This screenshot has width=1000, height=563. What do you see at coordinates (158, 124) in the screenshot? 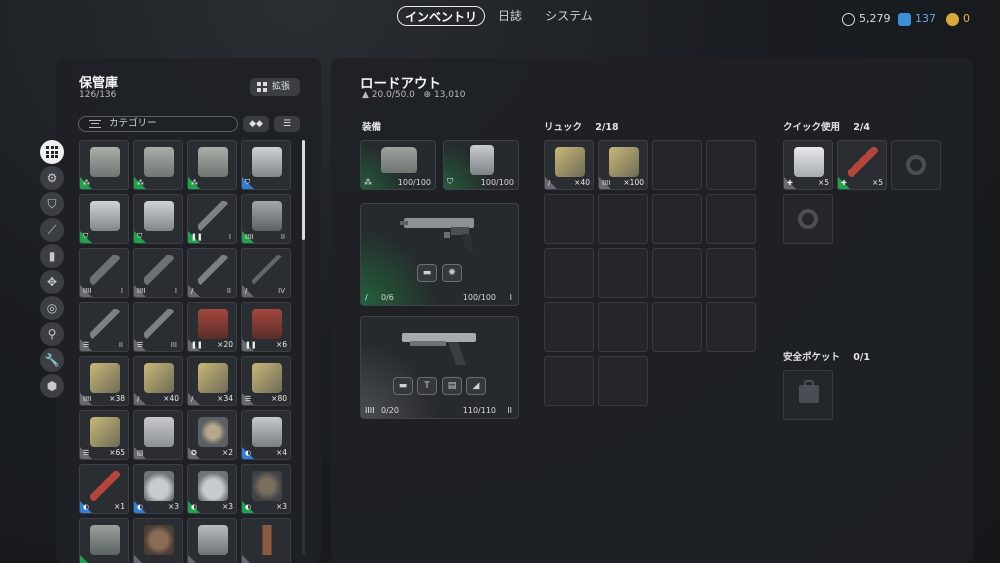
I see `category-filter-input: カテゴリー` at bounding box center [158, 124].